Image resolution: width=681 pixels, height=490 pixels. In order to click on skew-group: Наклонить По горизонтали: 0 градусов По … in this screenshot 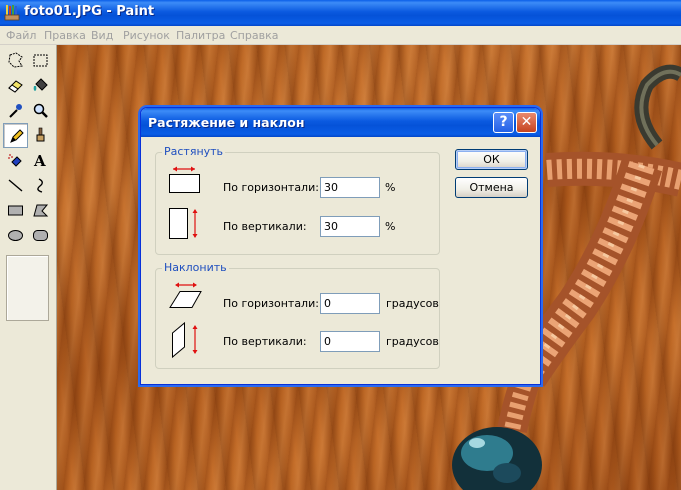, I will do `click(297, 315)`.